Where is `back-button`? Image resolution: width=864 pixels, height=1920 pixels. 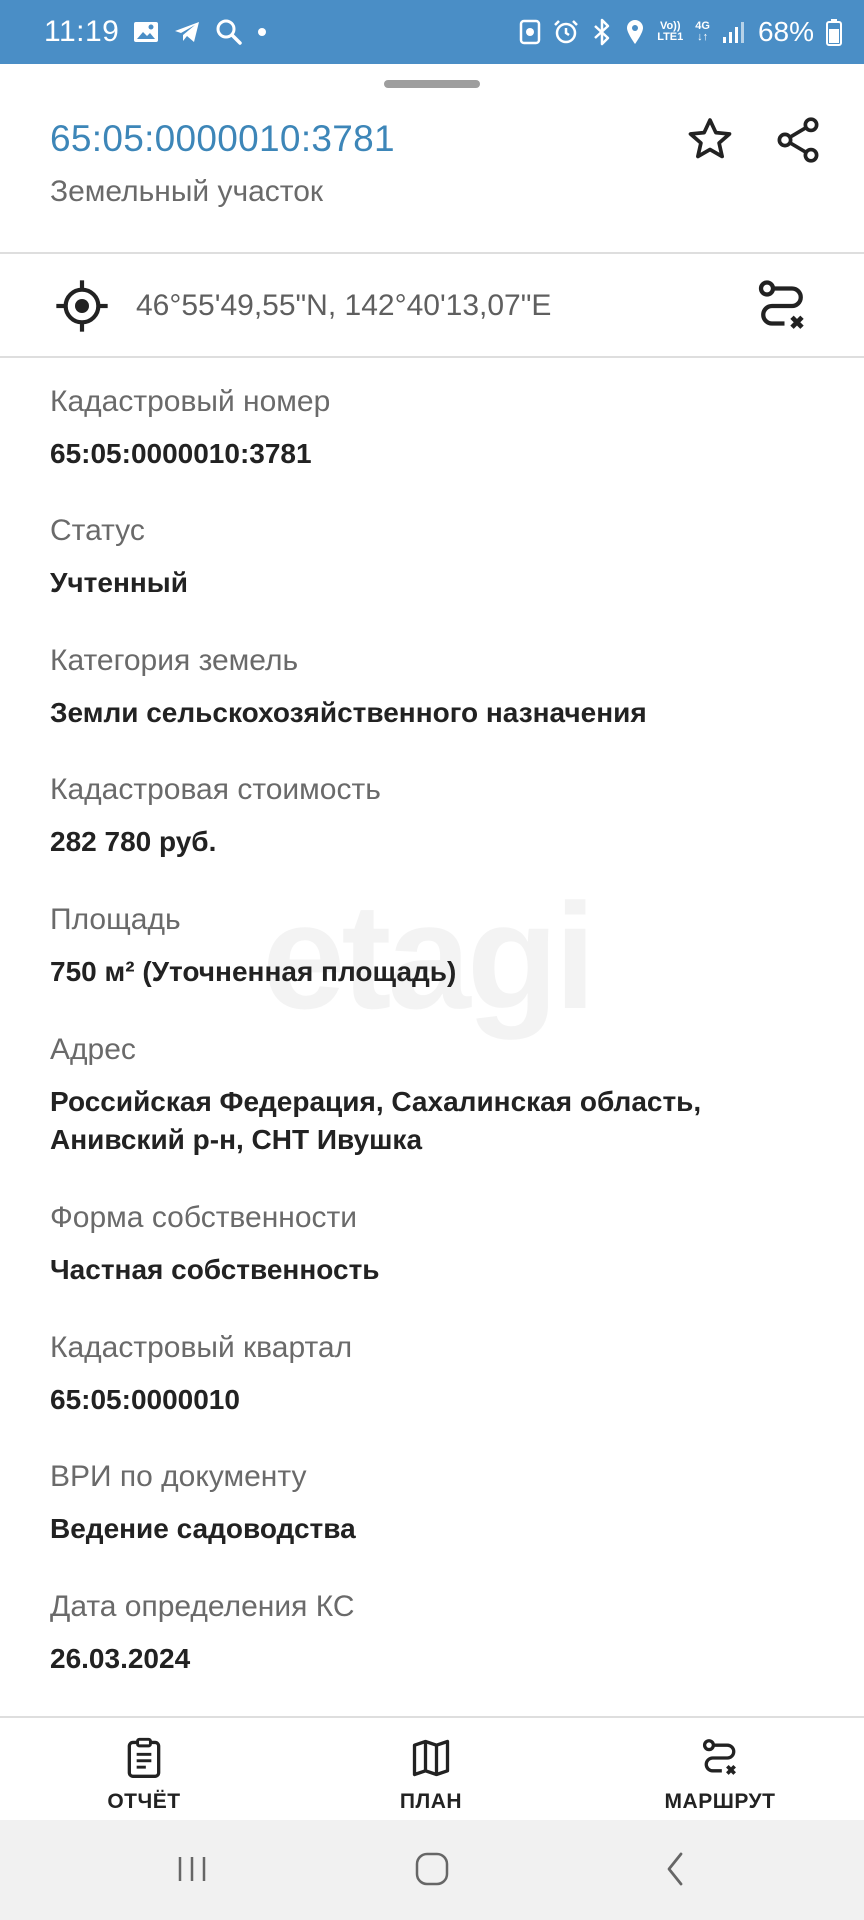
back-button is located at coordinates (676, 1871).